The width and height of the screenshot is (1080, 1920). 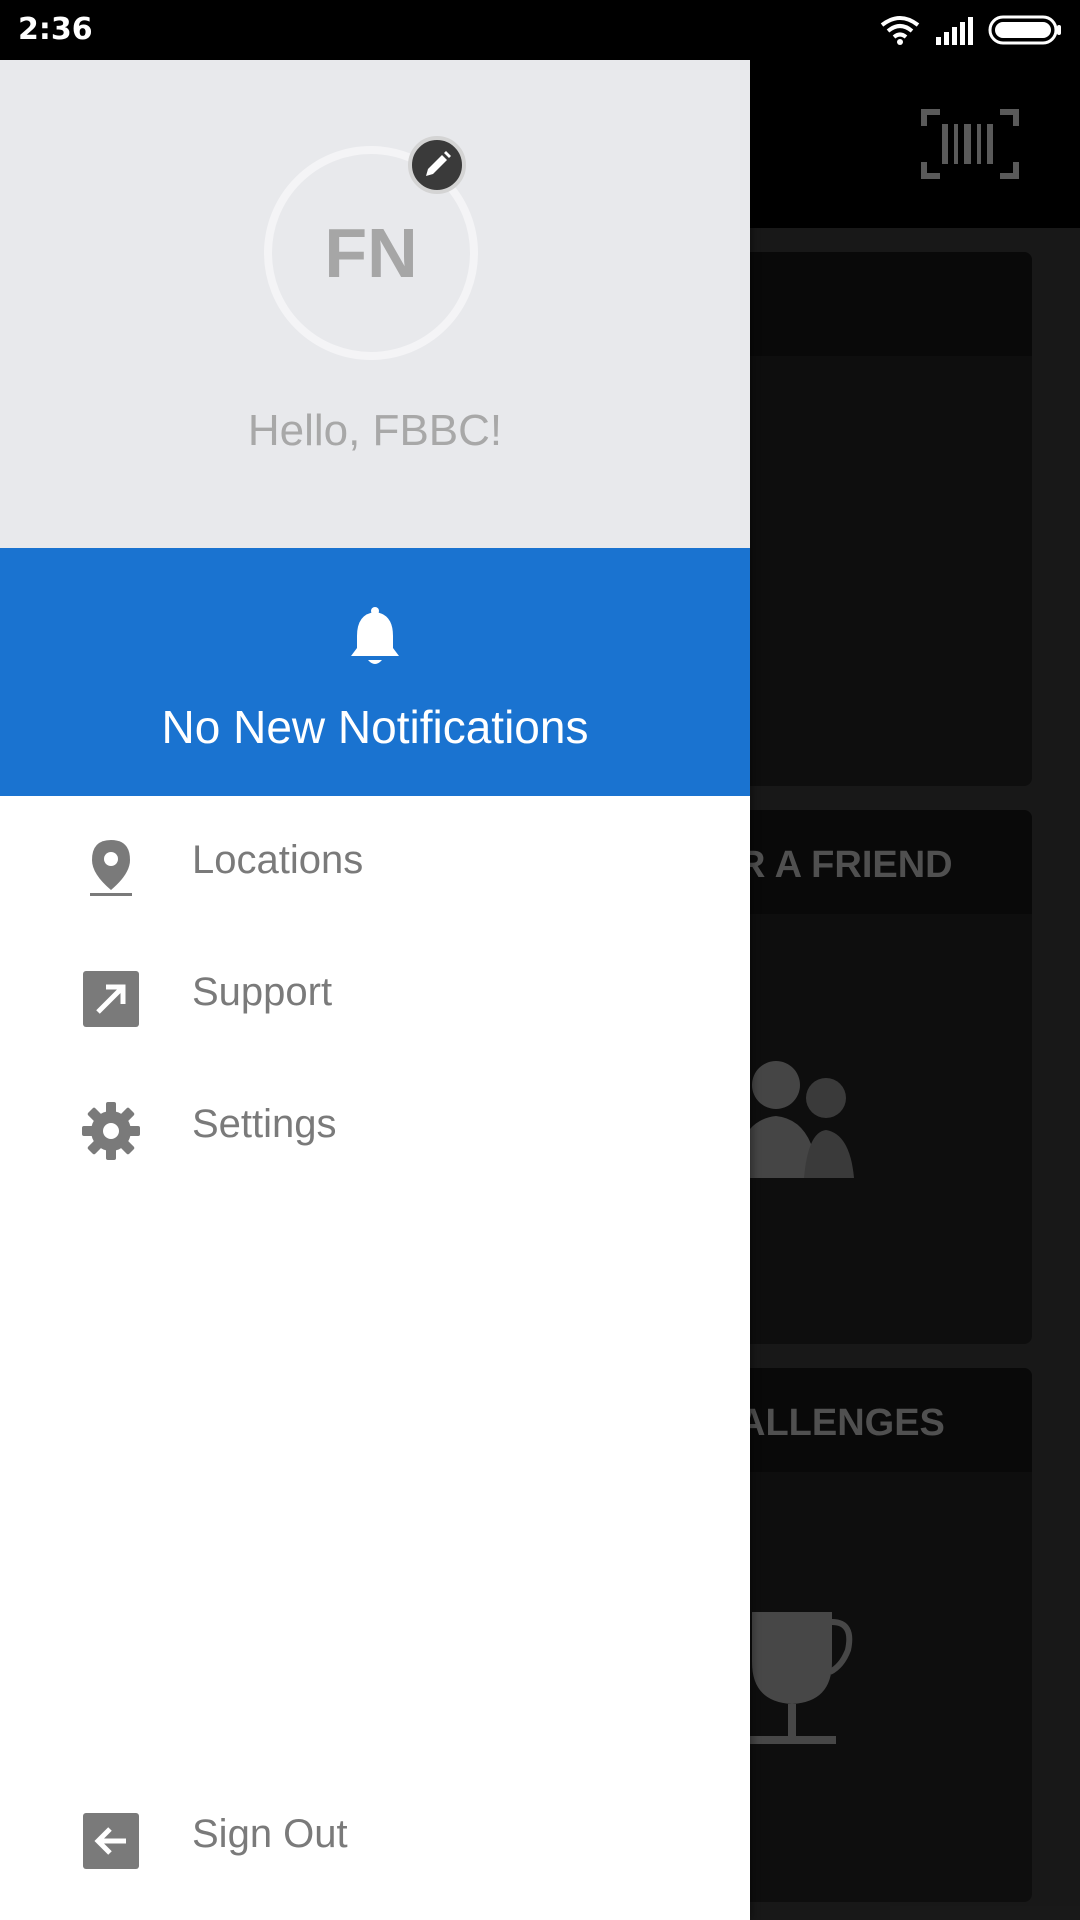 I want to click on menu-label: Locations, so click(x=278, y=860).